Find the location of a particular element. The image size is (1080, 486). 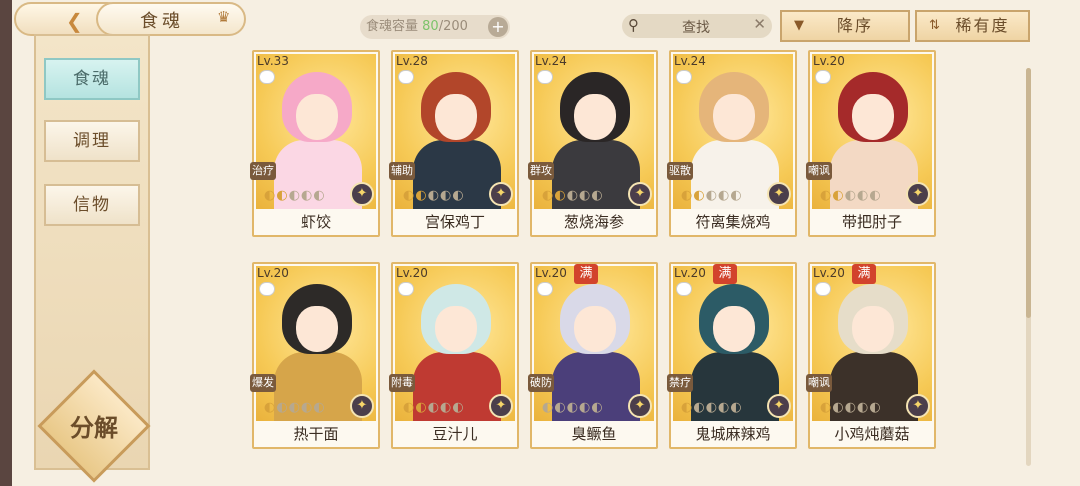

card-name: 豆汁儿 is located at coordinates (455, 434).